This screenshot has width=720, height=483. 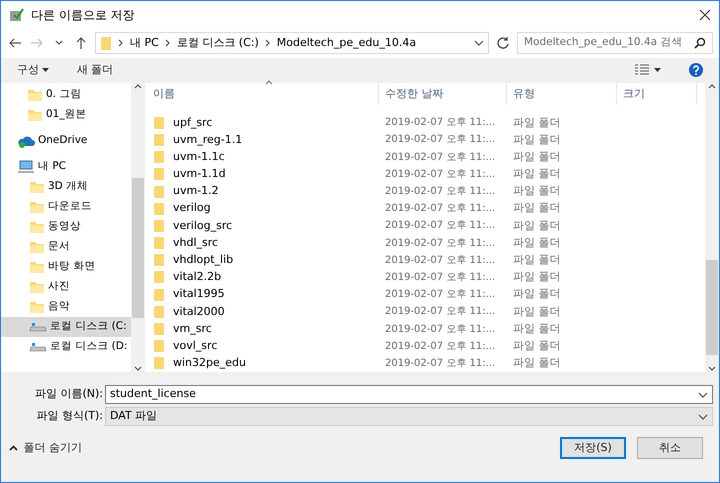 What do you see at coordinates (66, 247) in the screenshot?
I see `sidebar-item: 문서` at bounding box center [66, 247].